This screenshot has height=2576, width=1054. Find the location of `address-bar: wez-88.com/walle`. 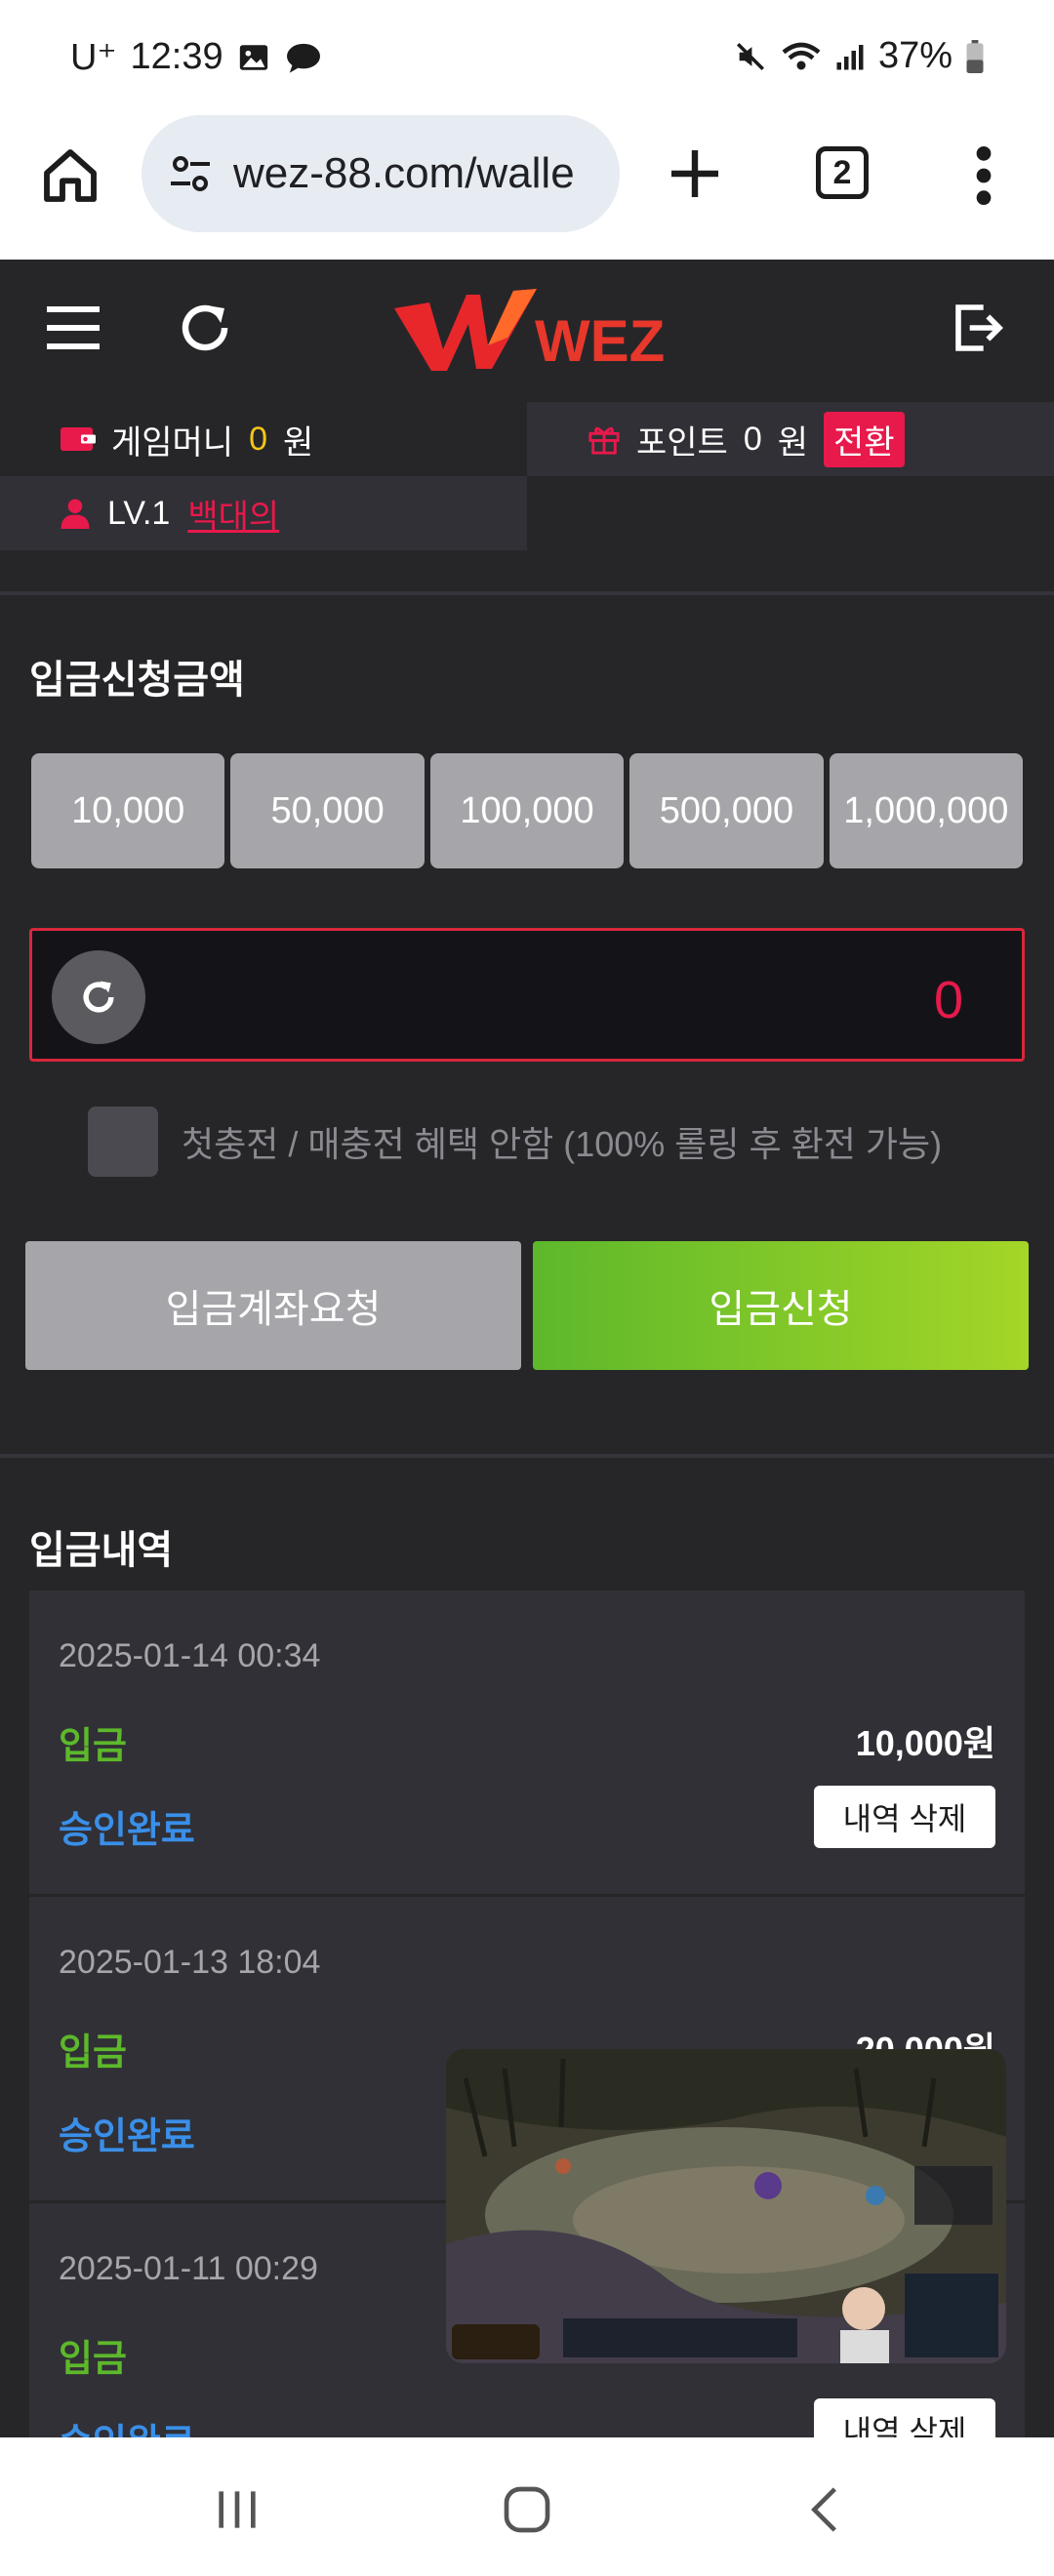

address-bar: wez-88.com/walle is located at coordinates (381, 173).